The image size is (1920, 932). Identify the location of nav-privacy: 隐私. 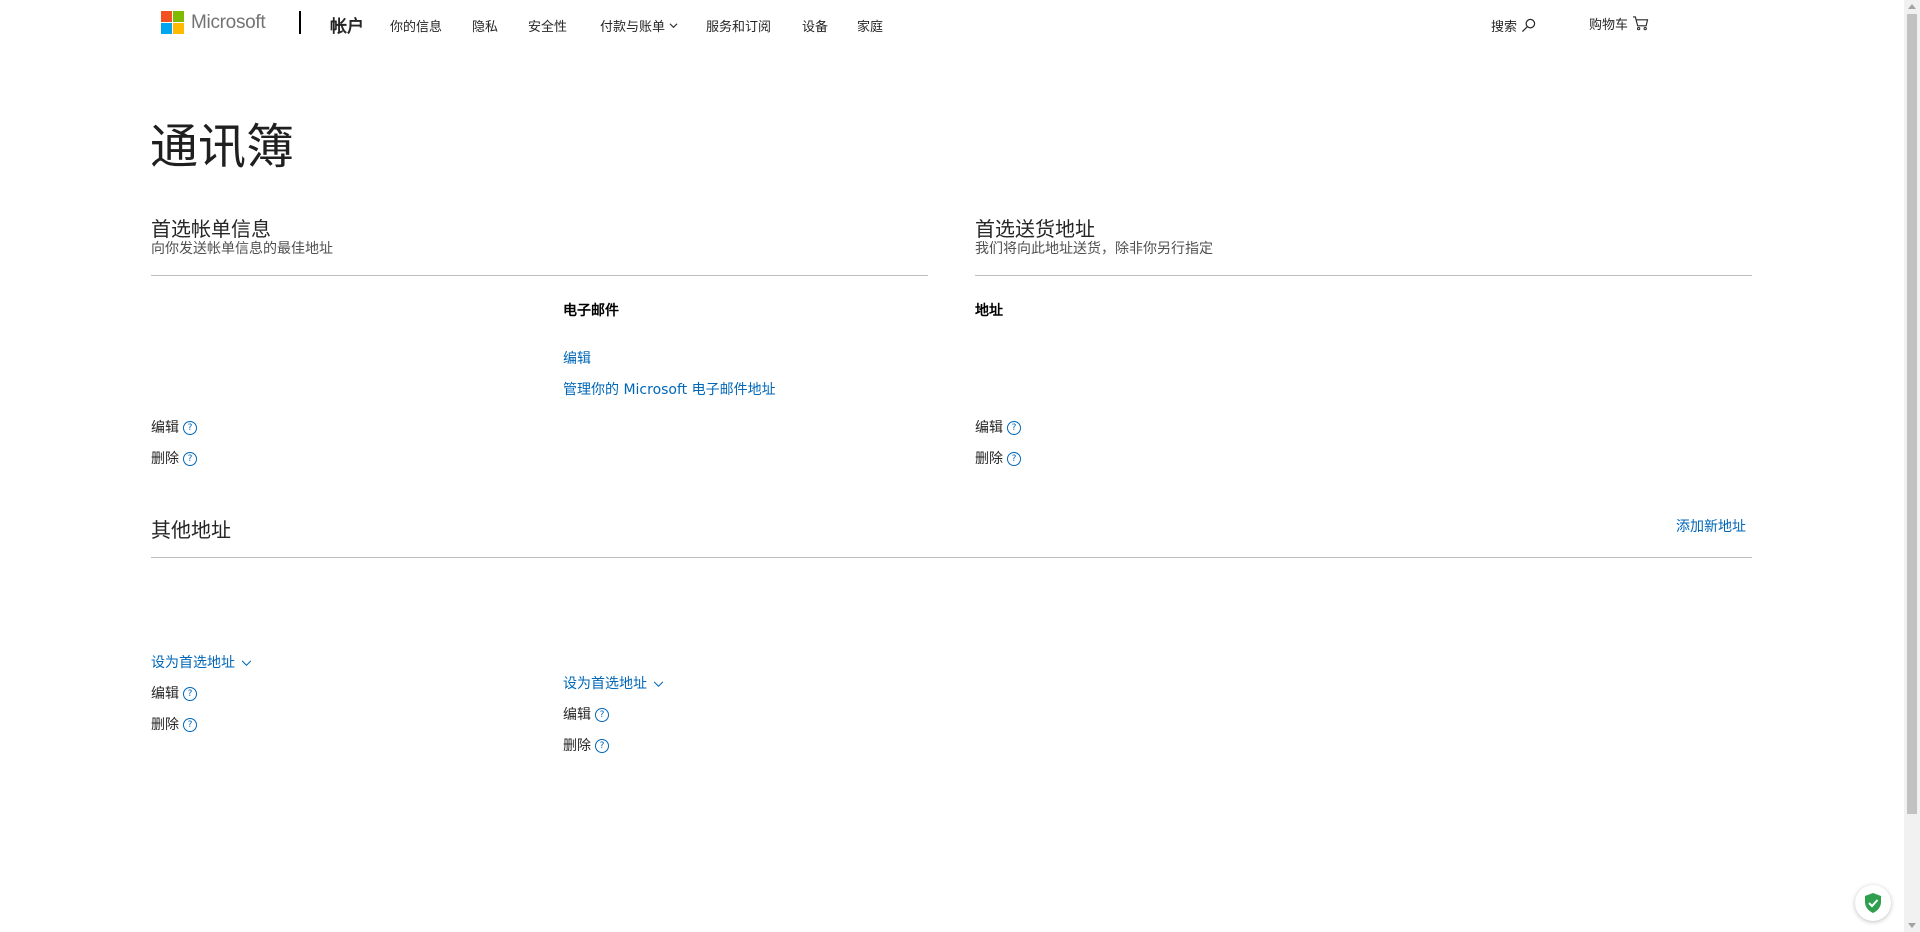
(485, 25).